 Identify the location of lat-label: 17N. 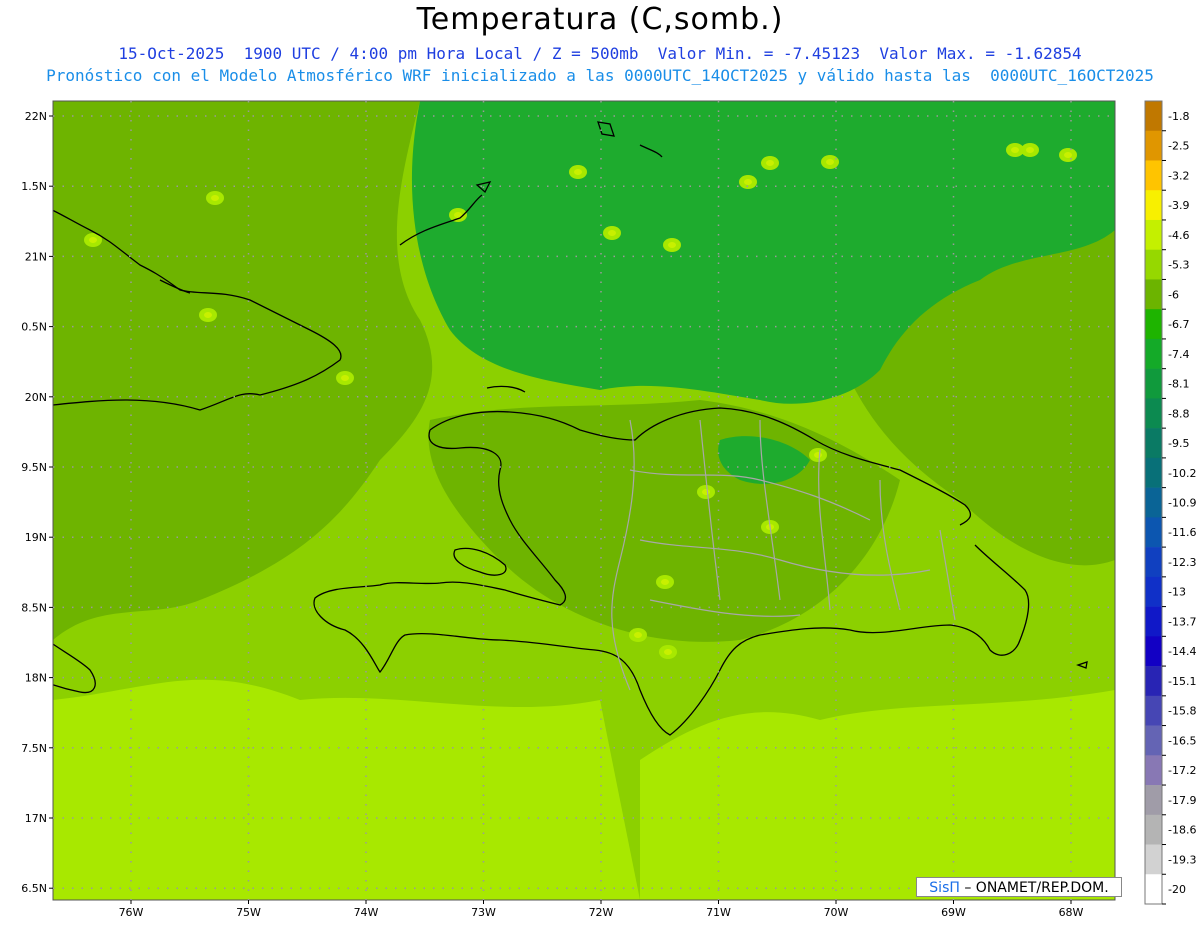
(36, 818).